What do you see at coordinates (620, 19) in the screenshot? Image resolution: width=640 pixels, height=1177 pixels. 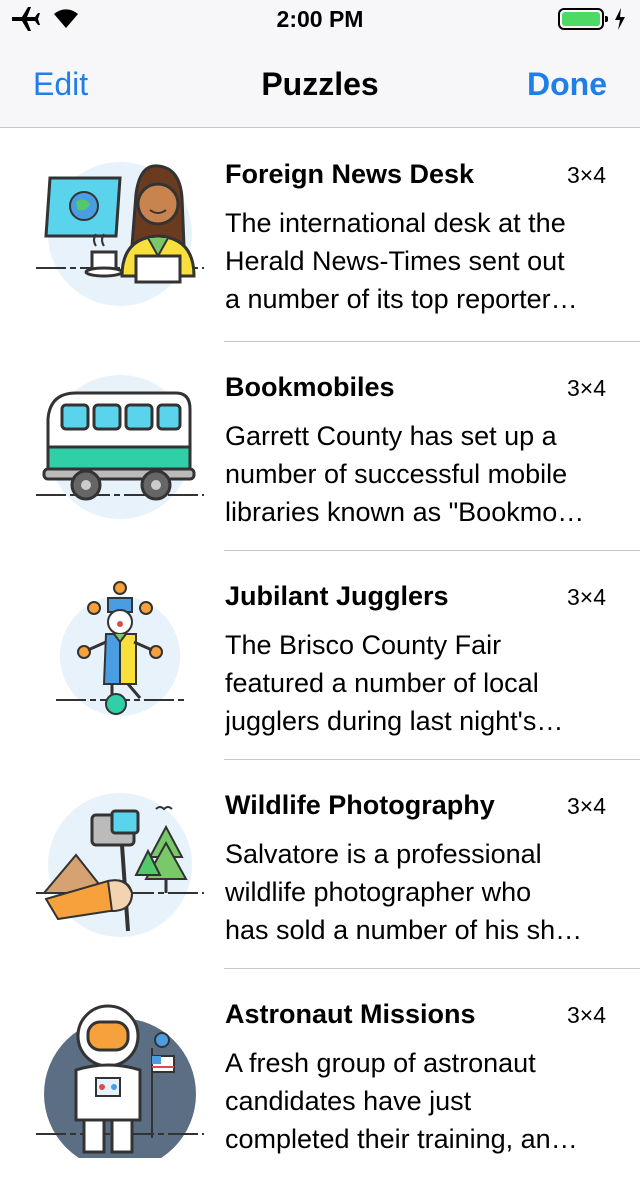 I see `charging-bolt-icon` at bounding box center [620, 19].